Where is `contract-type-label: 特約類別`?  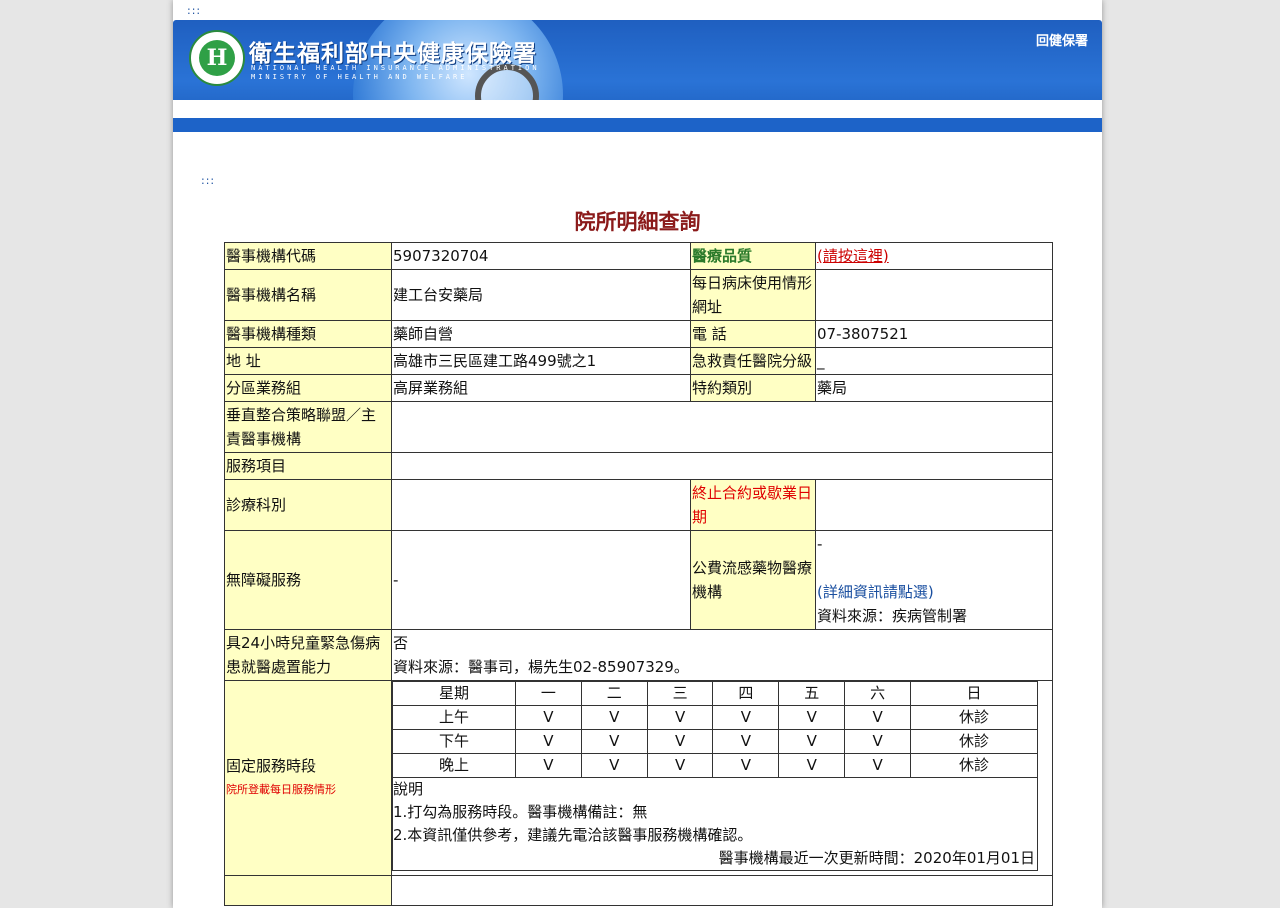
contract-type-label: 特約類別 is located at coordinates (753, 388).